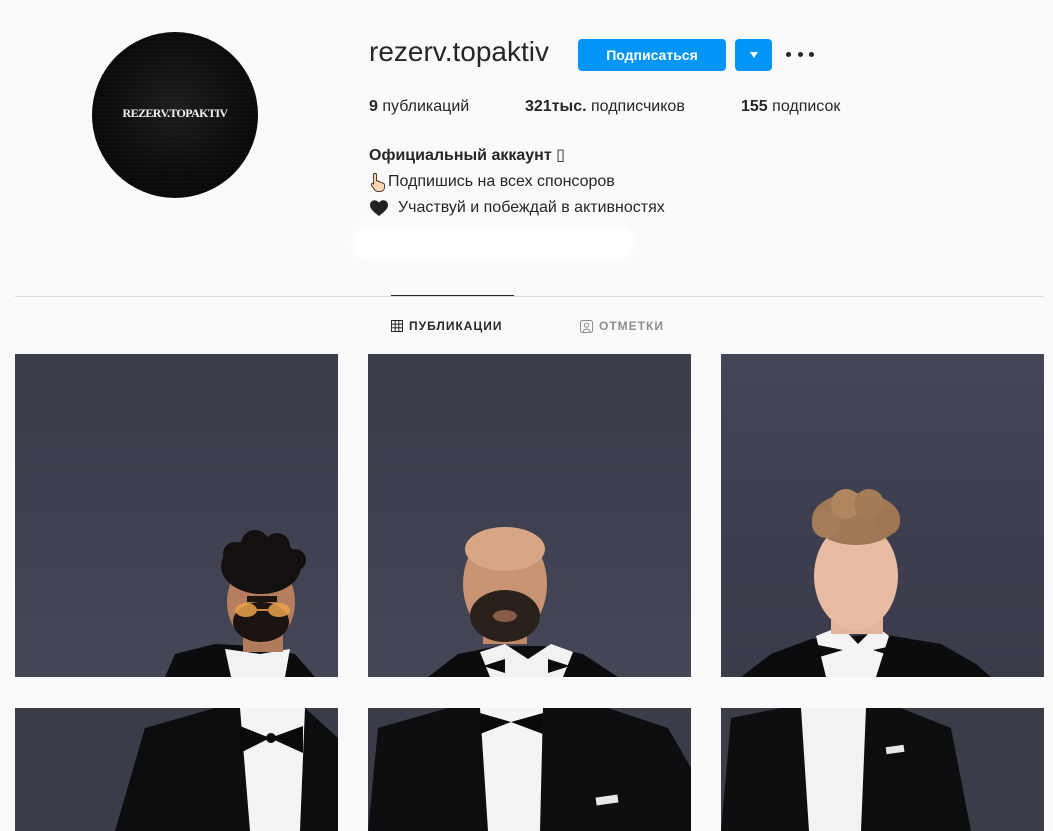 Image resolution: width=1053 pixels, height=831 pixels. I want to click on bio-line-activities-text: Участвуй и побеждай в активностях, so click(531, 207).